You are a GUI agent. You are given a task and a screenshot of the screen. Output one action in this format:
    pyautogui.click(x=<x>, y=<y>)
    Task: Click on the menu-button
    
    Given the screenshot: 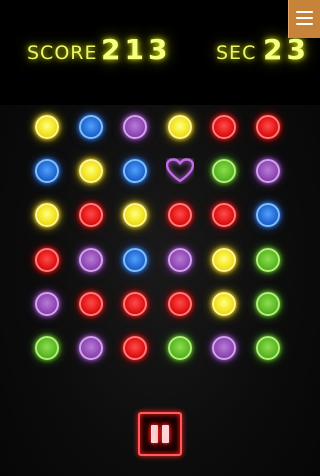 What is the action you would take?
    pyautogui.click(x=304, y=19)
    